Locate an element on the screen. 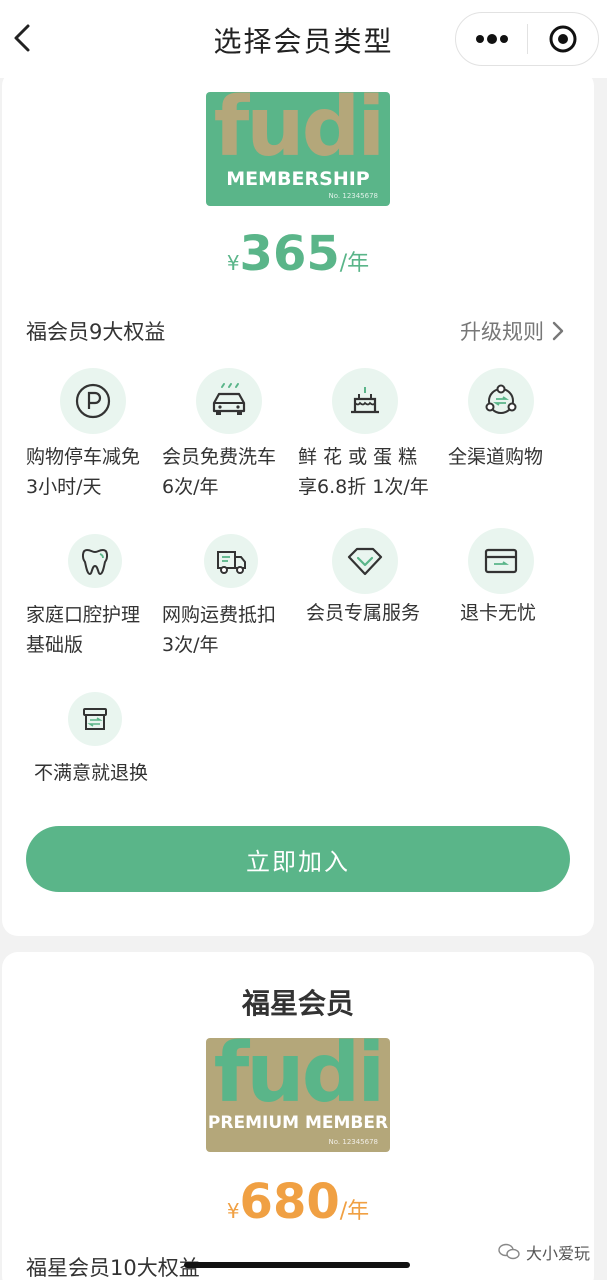 This screenshot has width=607, height=1280. watermark-text: 大小爱玩 is located at coordinates (558, 1253).